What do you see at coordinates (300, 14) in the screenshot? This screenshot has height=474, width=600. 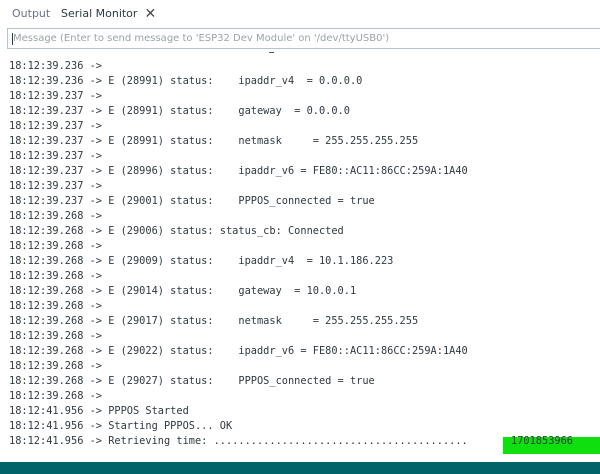 I see `panel-tab-bar: Output Serial Monitor ✕` at bounding box center [300, 14].